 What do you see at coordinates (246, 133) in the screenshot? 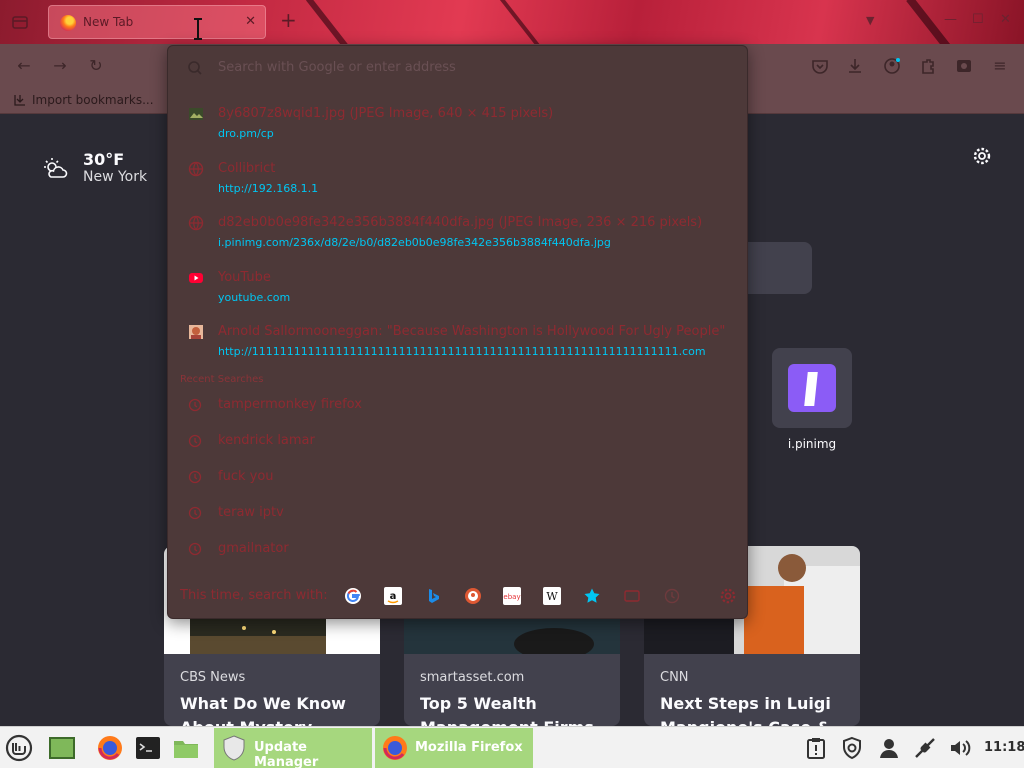
I see `result-url: dro.pm/cp` at bounding box center [246, 133].